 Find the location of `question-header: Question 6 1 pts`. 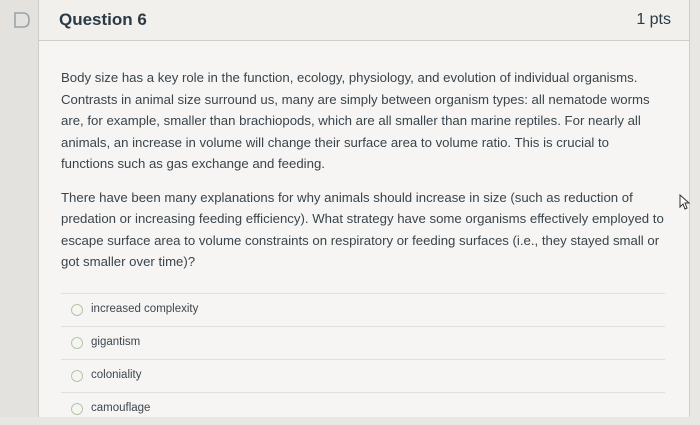

question-header: Question 6 1 pts is located at coordinates (364, 20).